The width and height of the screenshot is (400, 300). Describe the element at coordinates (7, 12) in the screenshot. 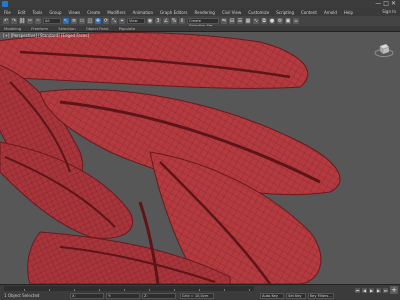

I see `menu-file: File` at that location.